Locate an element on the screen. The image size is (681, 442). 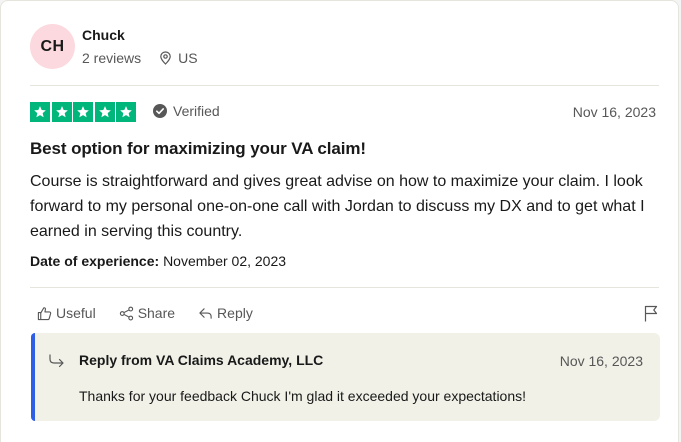
star-rating is located at coordinates (84, 112).